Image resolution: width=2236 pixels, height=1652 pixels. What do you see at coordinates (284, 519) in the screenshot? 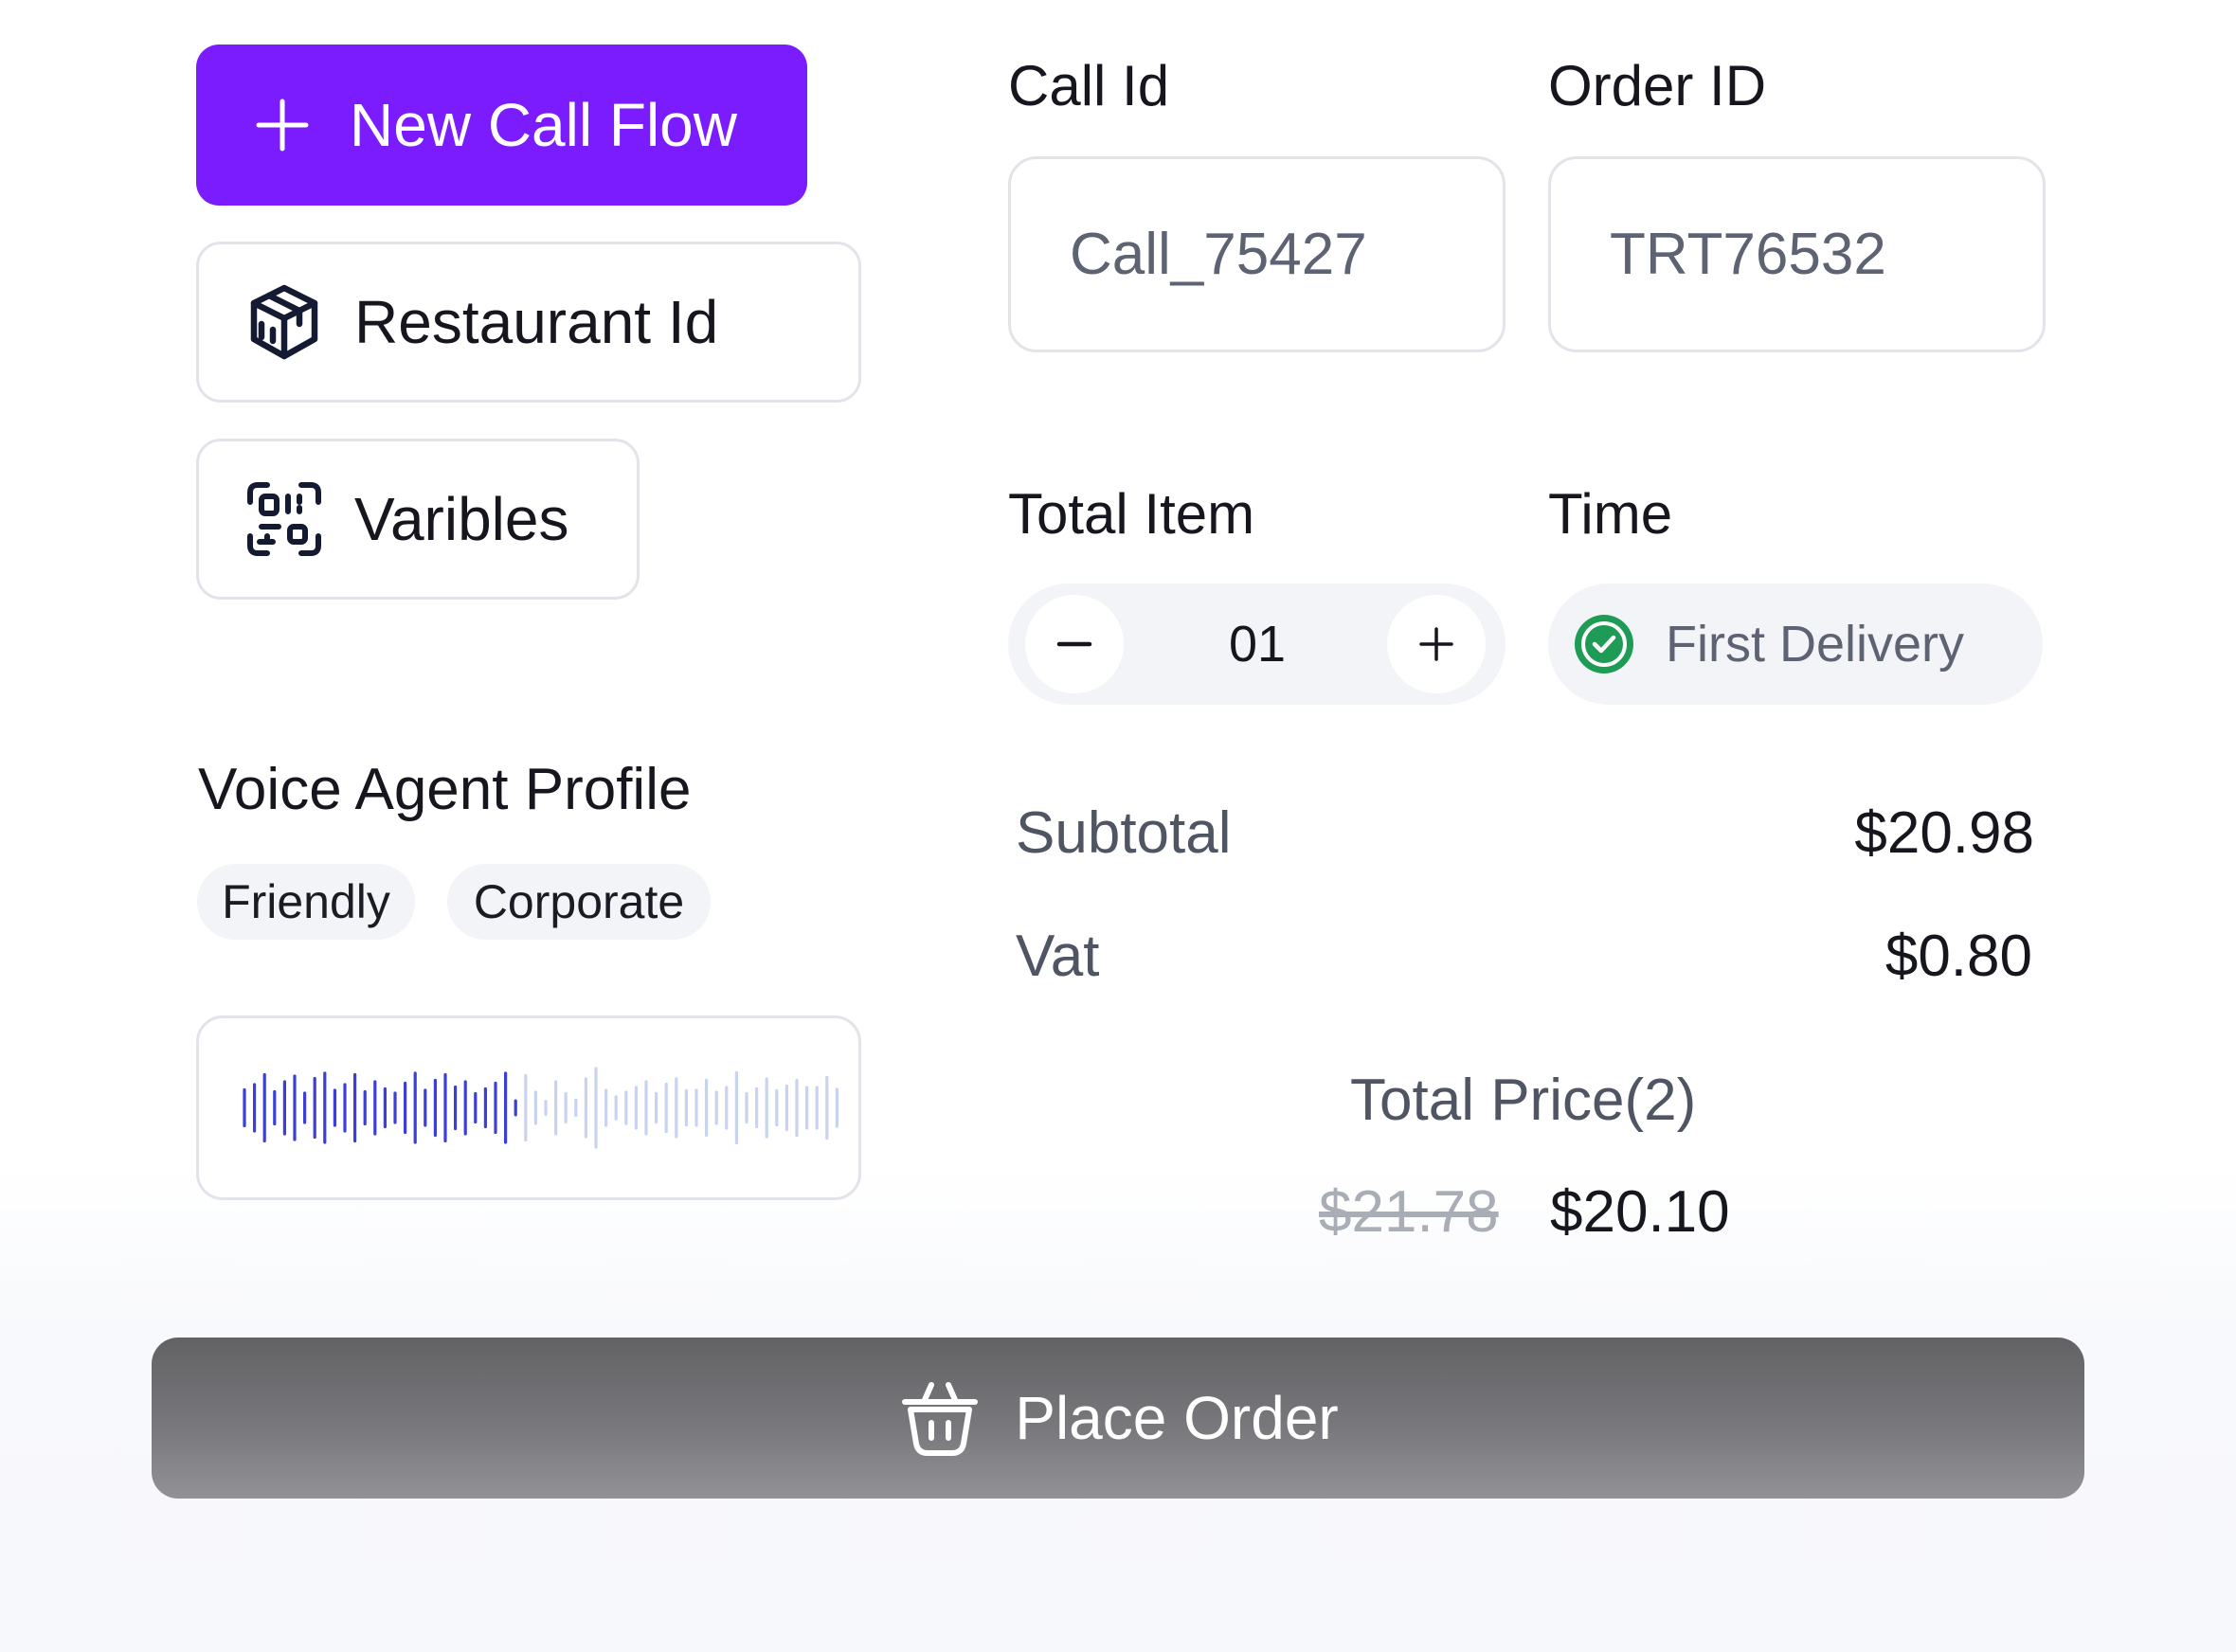
I see `qr-scan-icon` at bounding box center [284, 519].